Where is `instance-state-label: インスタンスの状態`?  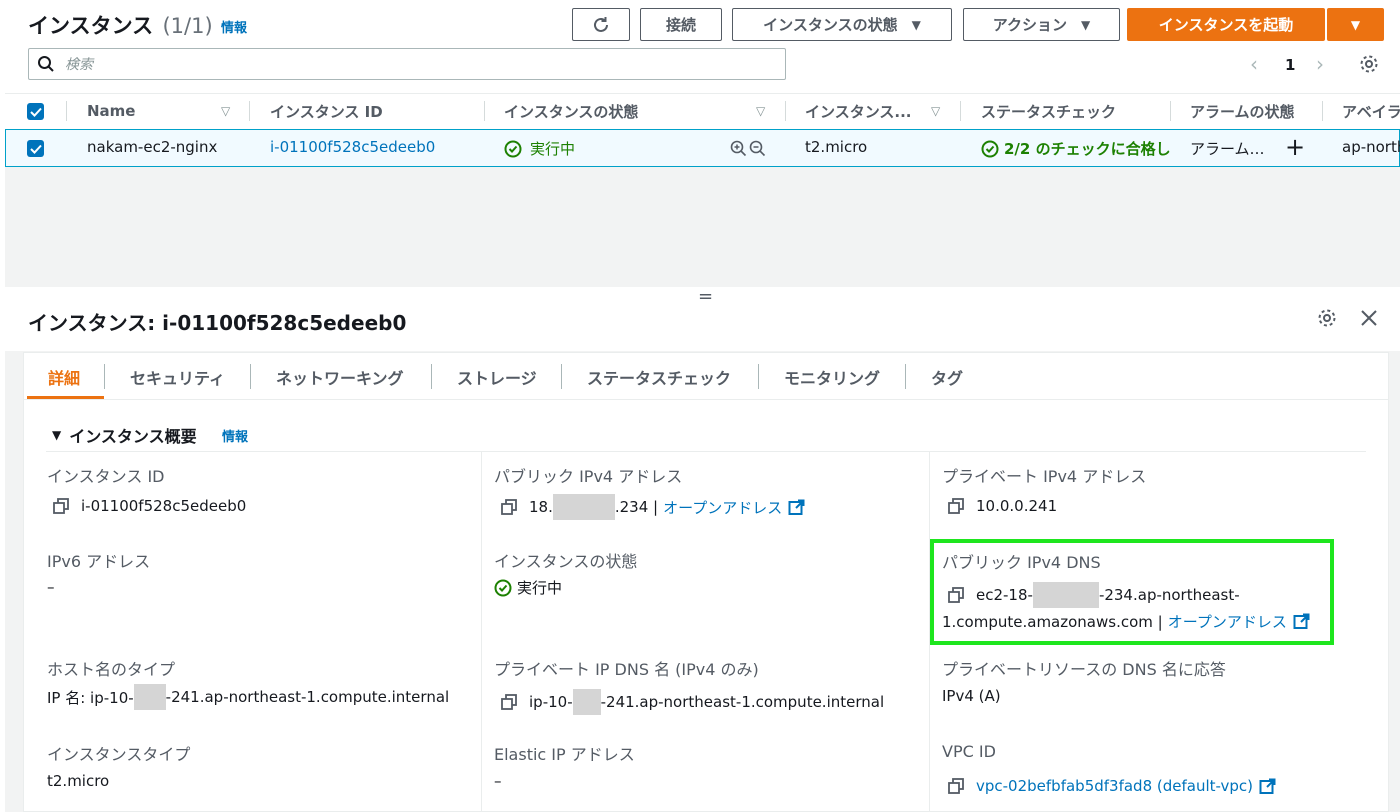 instance-state-label: インスタンスの状態 is located at coordinates (566, 561).